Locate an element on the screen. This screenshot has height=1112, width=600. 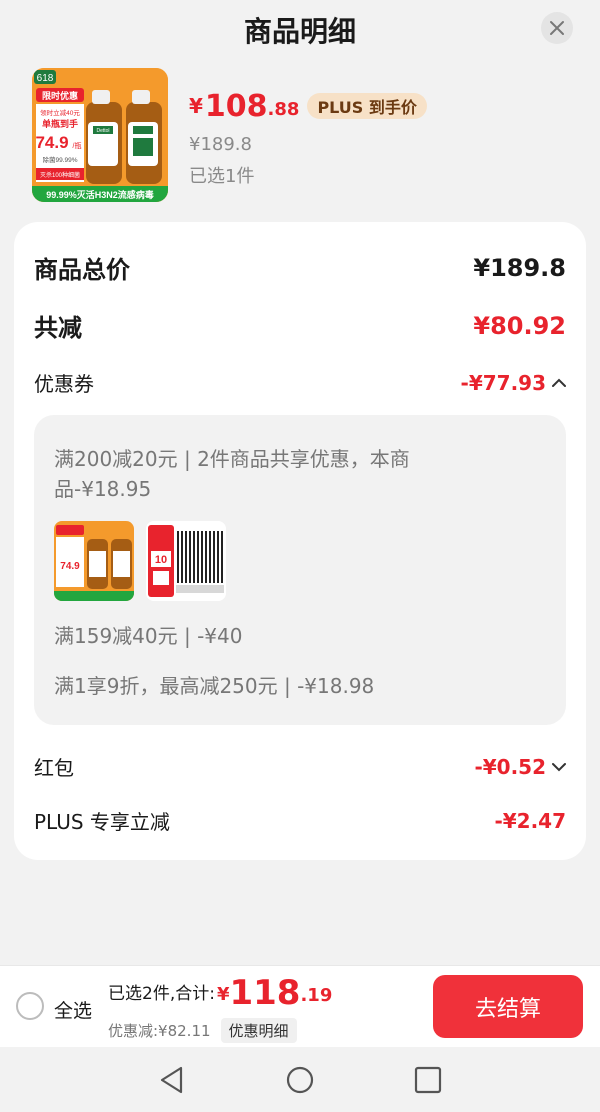
price-decimal: .88 is located at coordinates (283, 109).